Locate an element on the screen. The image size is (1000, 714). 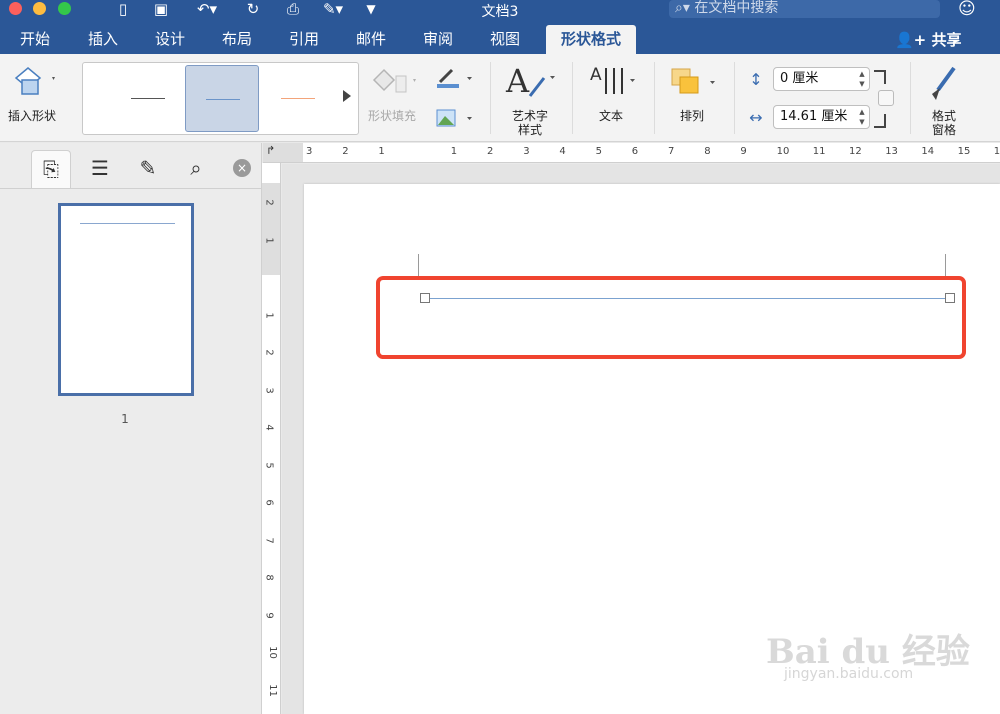
close-pane-icon: × is located at coordinates (242, 168).